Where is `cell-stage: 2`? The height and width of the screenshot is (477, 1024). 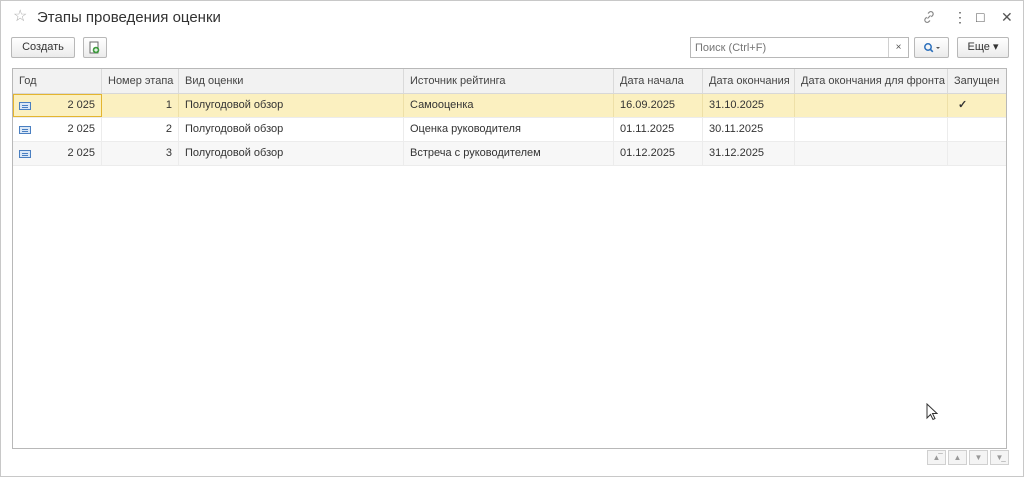 cell-stage: 2 is located at coordinates (140, 129).